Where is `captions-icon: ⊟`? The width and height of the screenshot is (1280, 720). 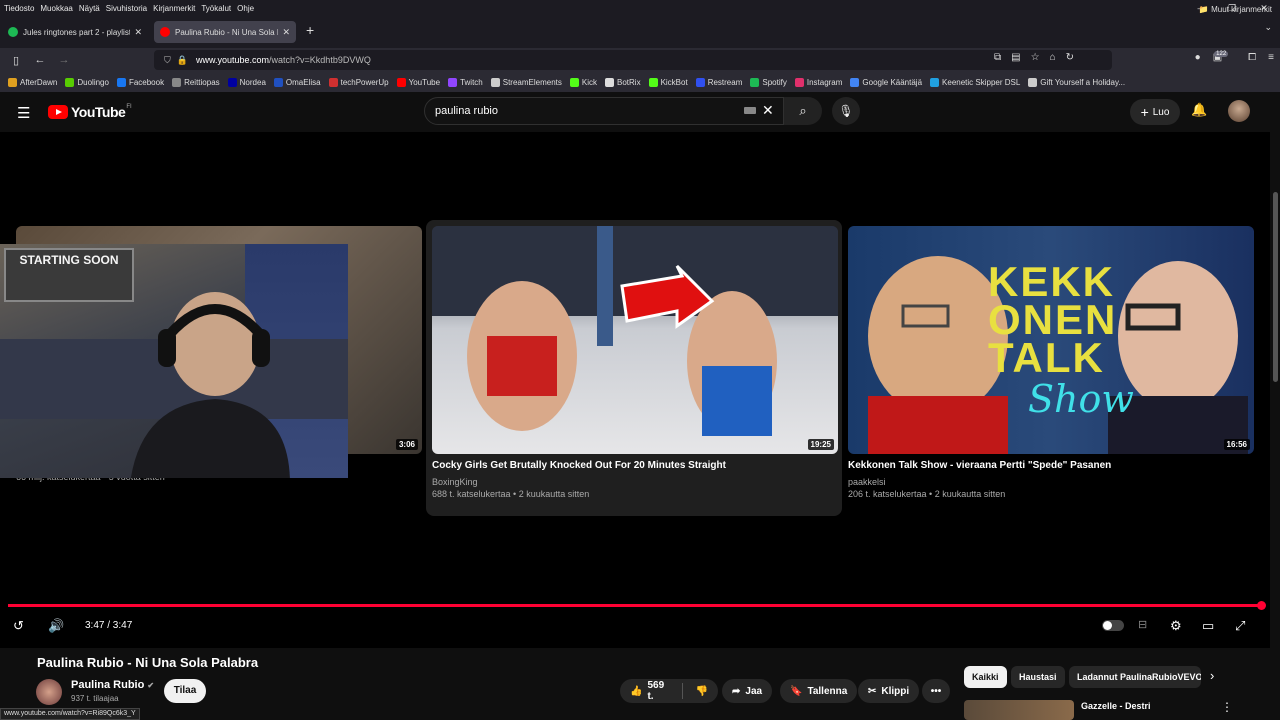 captions-icon: ⊟ is located at coordinates (1142, 624).